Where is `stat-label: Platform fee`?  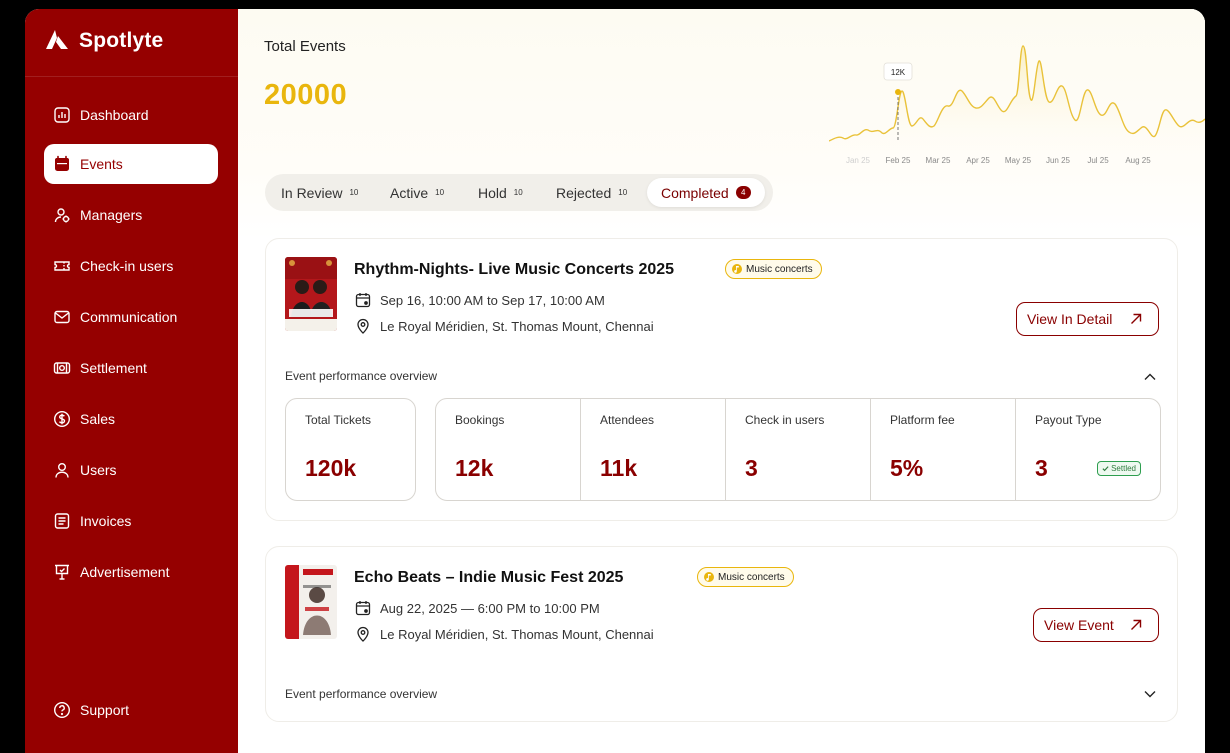
stat-label: Platform fee is located at coordinates (922, 420).